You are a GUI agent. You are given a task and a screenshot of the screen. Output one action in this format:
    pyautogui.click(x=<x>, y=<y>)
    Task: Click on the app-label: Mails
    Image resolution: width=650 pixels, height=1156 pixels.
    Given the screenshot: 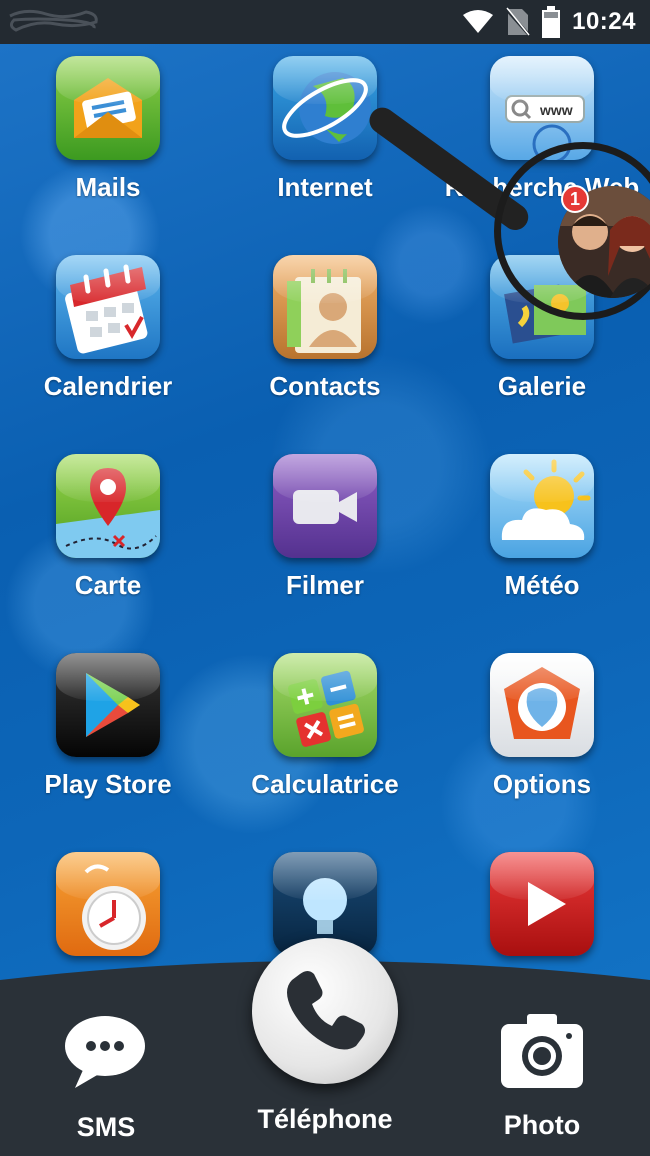 What is the action you would take?
    pyautogui.click(x=108, y=187)
    